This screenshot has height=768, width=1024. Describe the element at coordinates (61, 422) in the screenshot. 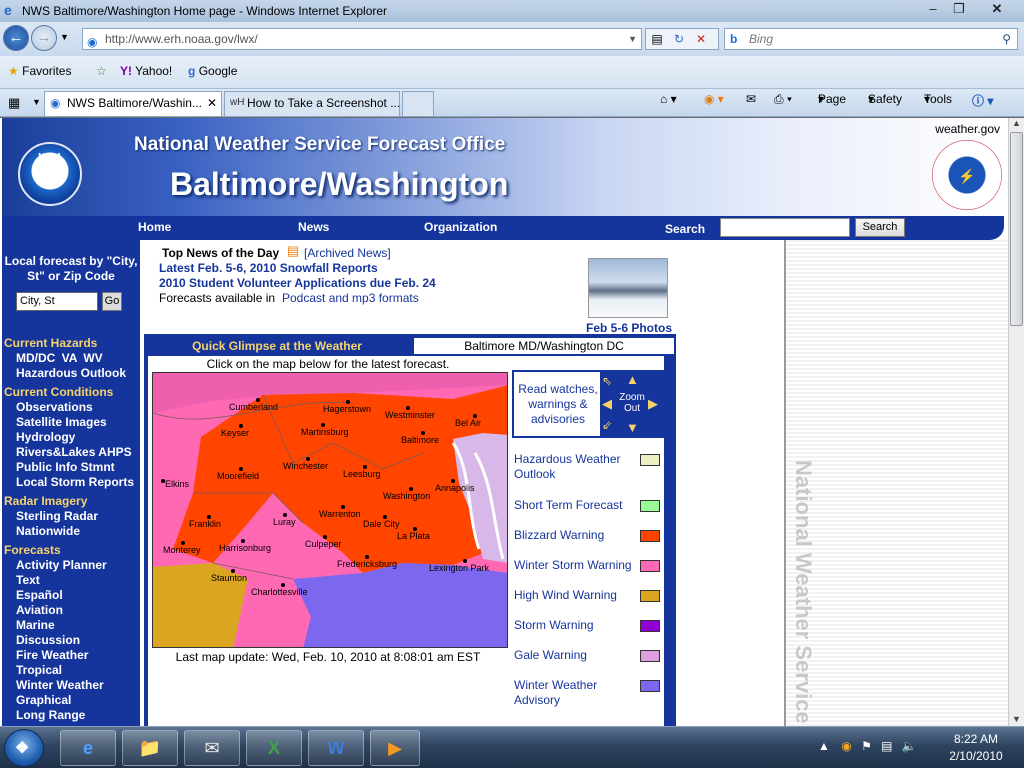

I see `sidebar-item-satellite: Satellite Images` at that location.